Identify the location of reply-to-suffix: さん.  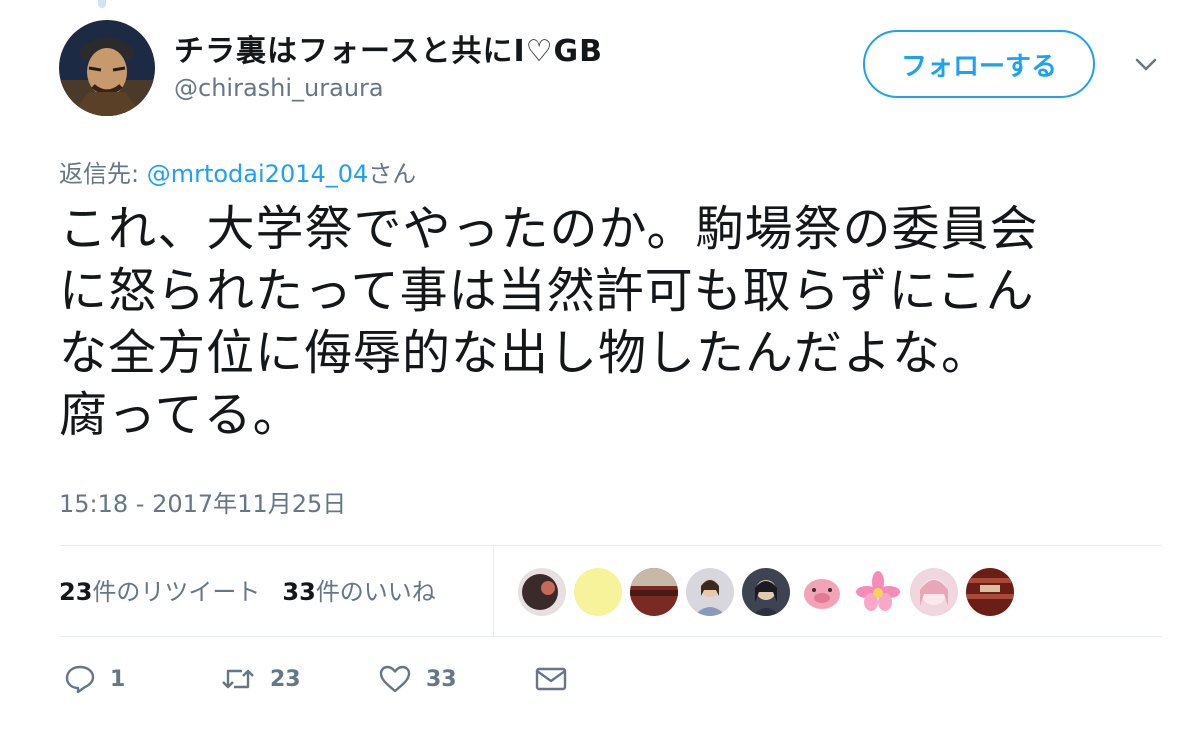
(392, 174).